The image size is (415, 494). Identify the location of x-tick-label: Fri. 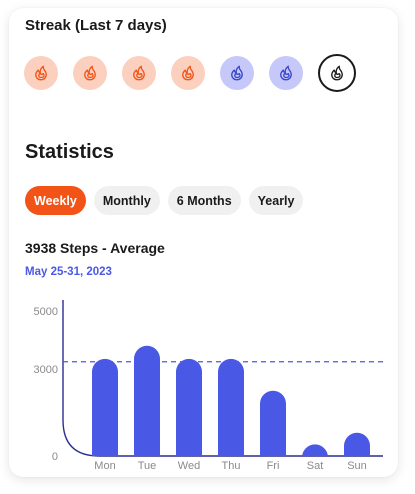
(273, 466).